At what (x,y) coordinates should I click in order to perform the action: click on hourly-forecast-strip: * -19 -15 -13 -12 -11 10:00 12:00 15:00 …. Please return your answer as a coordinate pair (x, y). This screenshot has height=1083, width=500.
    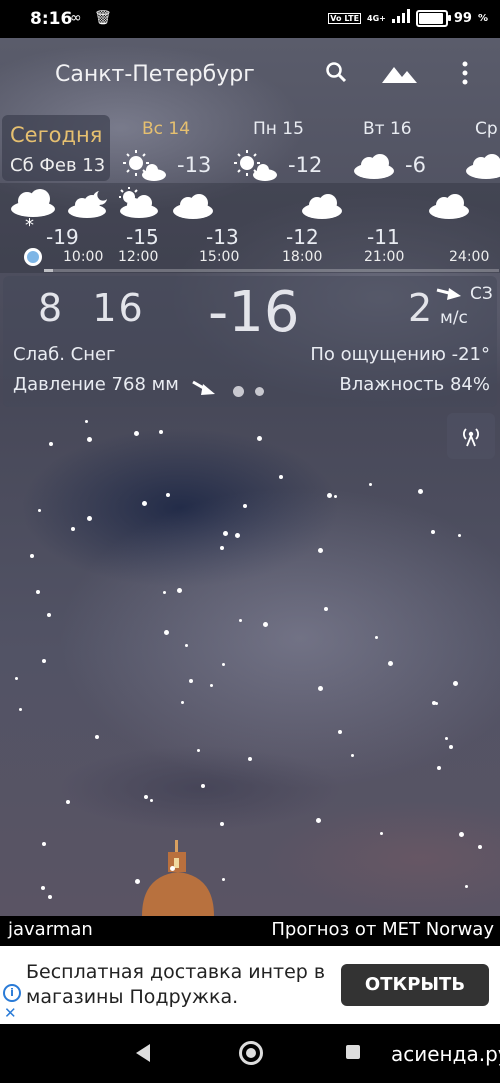
    Looking at the image, I should click on (250, 228).